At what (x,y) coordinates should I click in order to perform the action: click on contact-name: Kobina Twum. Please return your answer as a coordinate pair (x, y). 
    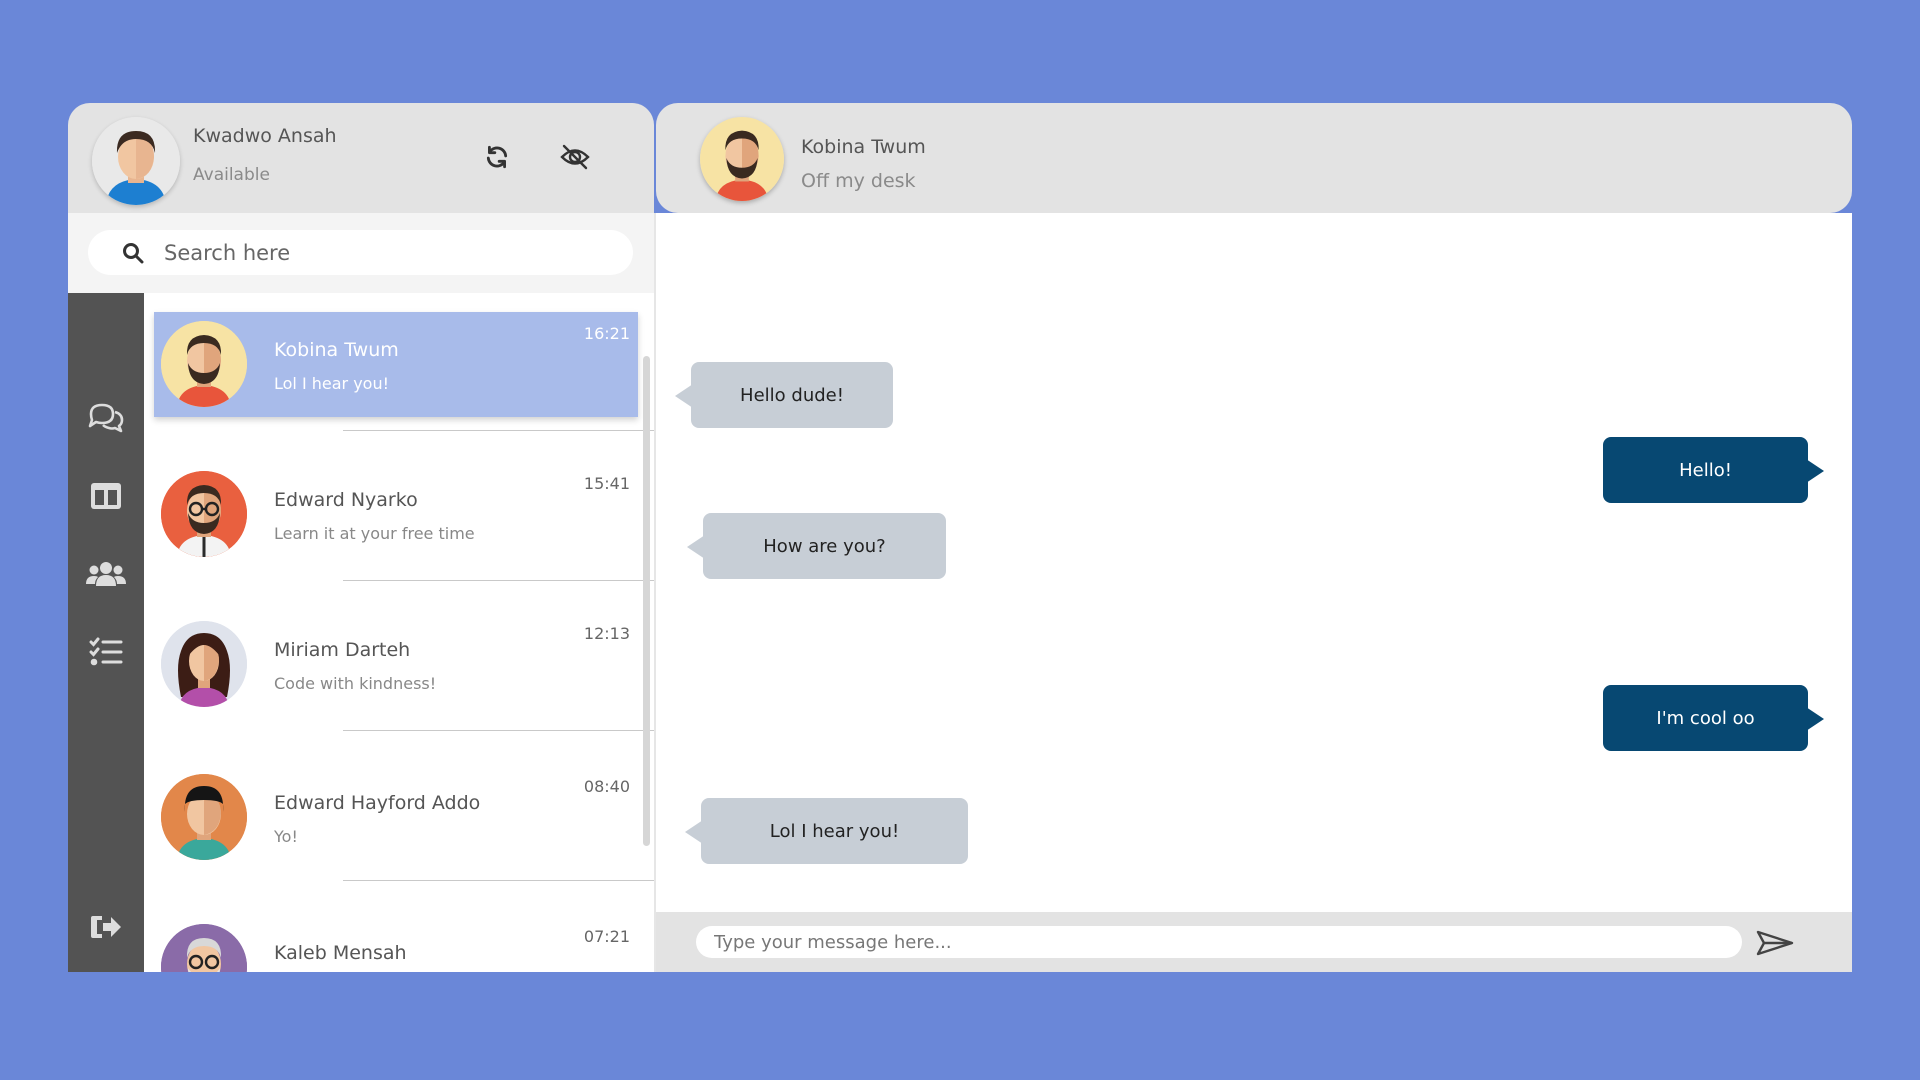
    Looking at the image, I should click on (336, 350).